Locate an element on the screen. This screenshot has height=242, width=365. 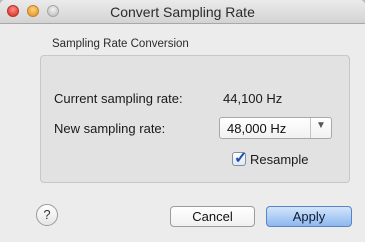
current-rate-value: 44,100 Hz is located at coordinates (253, 98).